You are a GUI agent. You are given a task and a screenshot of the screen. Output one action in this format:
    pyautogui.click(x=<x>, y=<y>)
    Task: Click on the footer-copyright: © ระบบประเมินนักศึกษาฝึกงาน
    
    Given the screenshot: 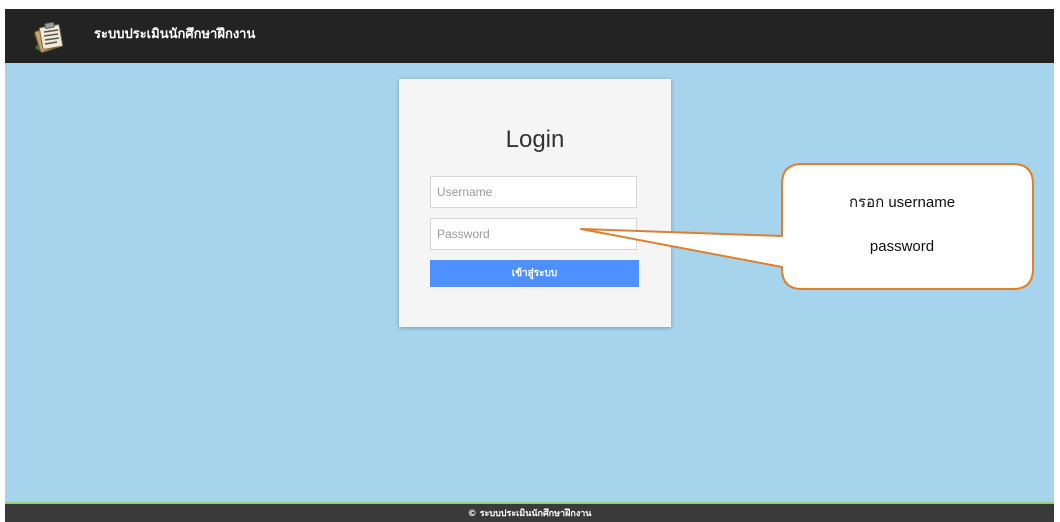 What is the action you would take?
    pyautogui.click(x=529, y=514)
    